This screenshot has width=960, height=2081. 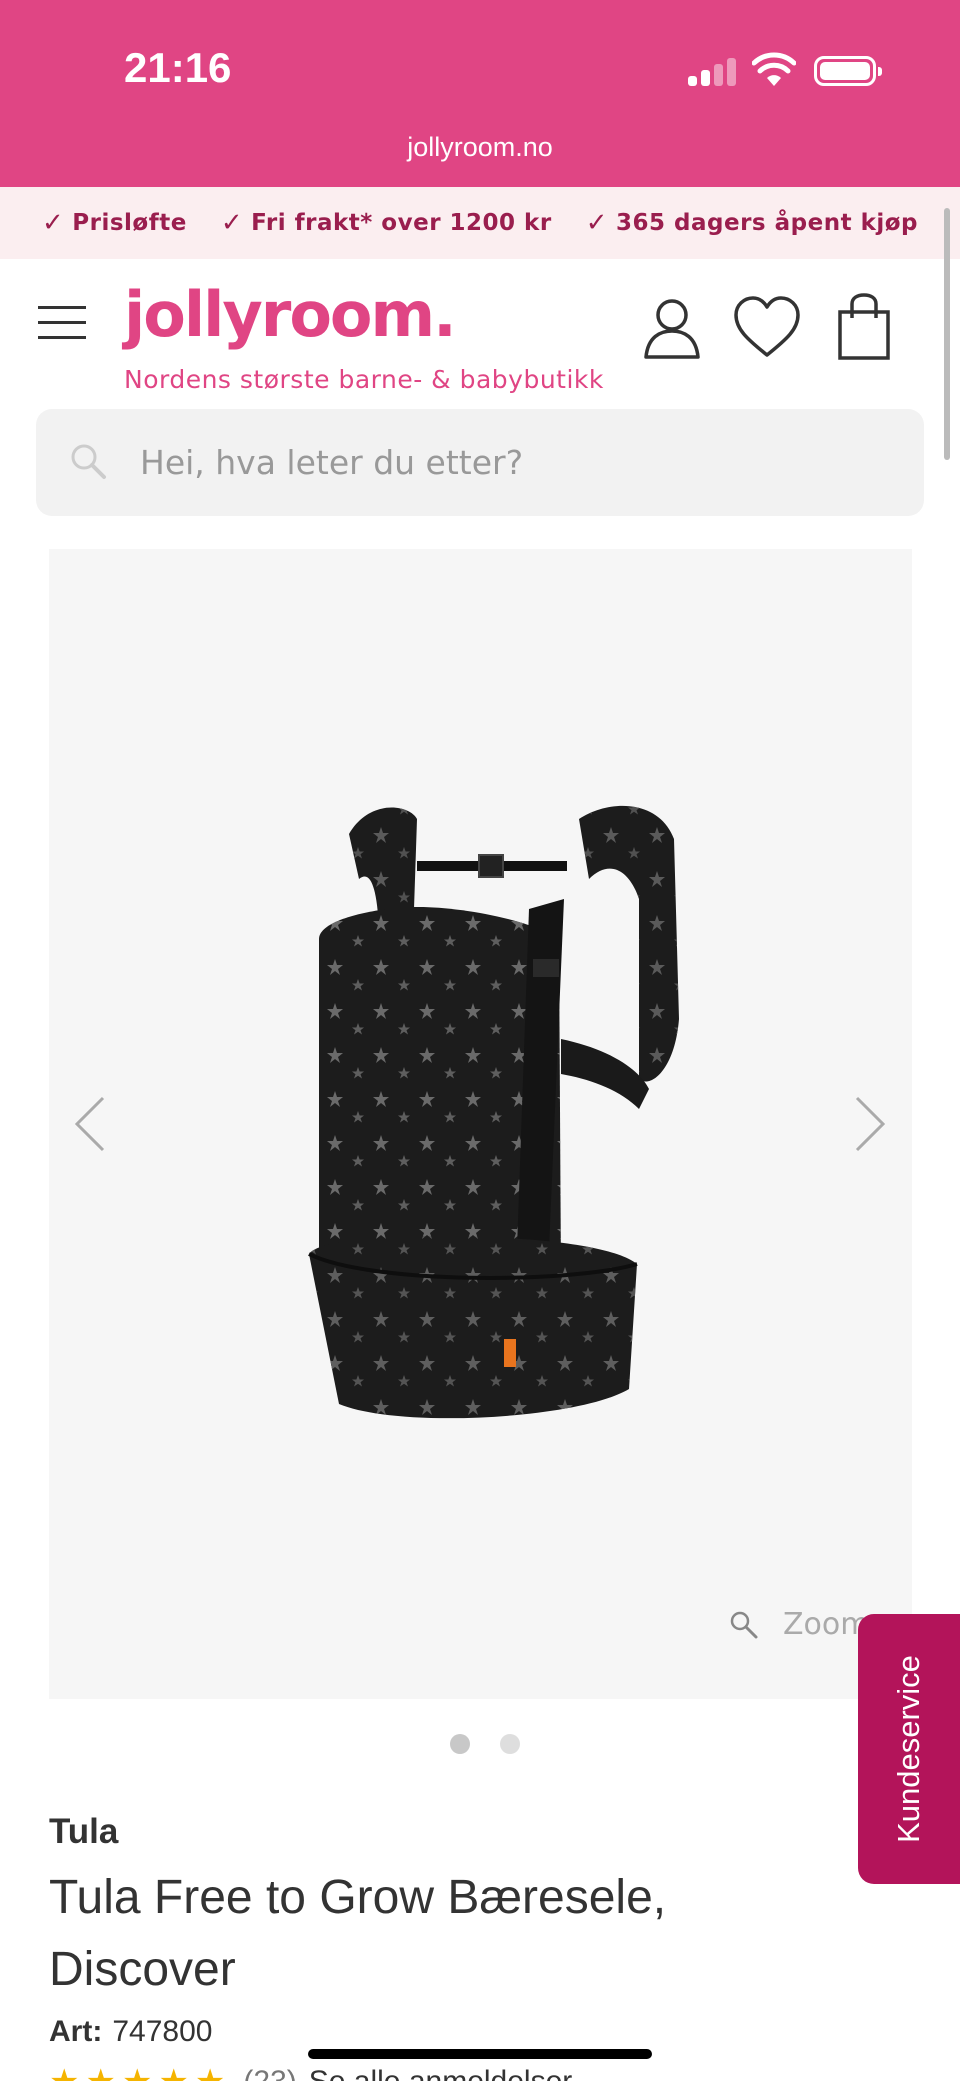 What do you see at coordinates (767, 223) in the screenshot?
I see `usp-label: 365 dagers åpent kjøp` at bounding box center [767, 223].